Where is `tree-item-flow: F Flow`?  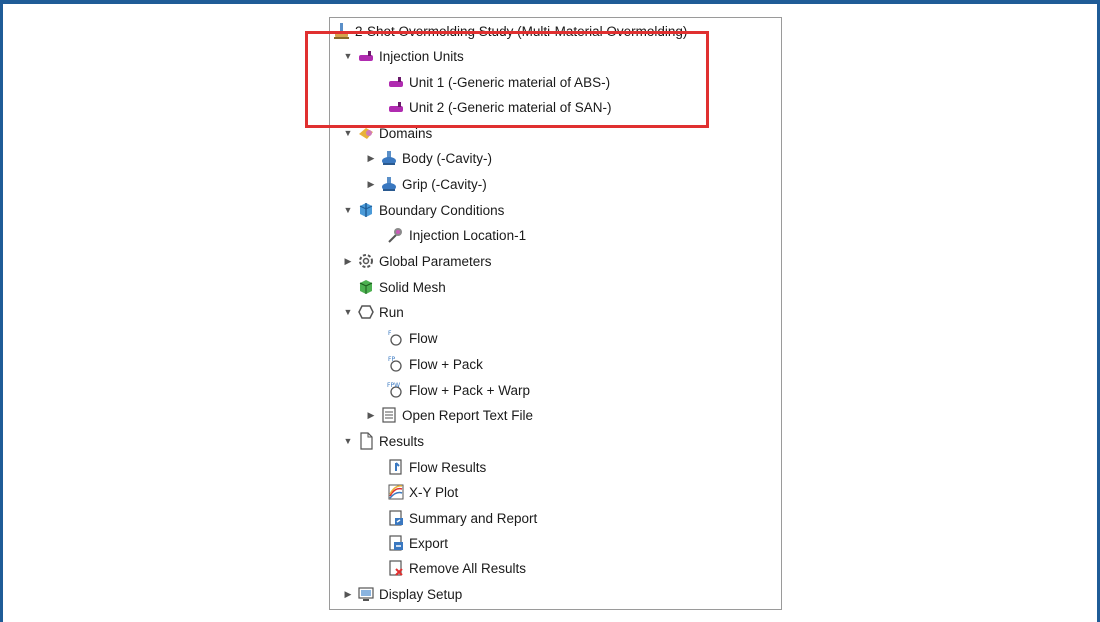
tree-item-flow: F Flow is located at coordinates (412, 338).